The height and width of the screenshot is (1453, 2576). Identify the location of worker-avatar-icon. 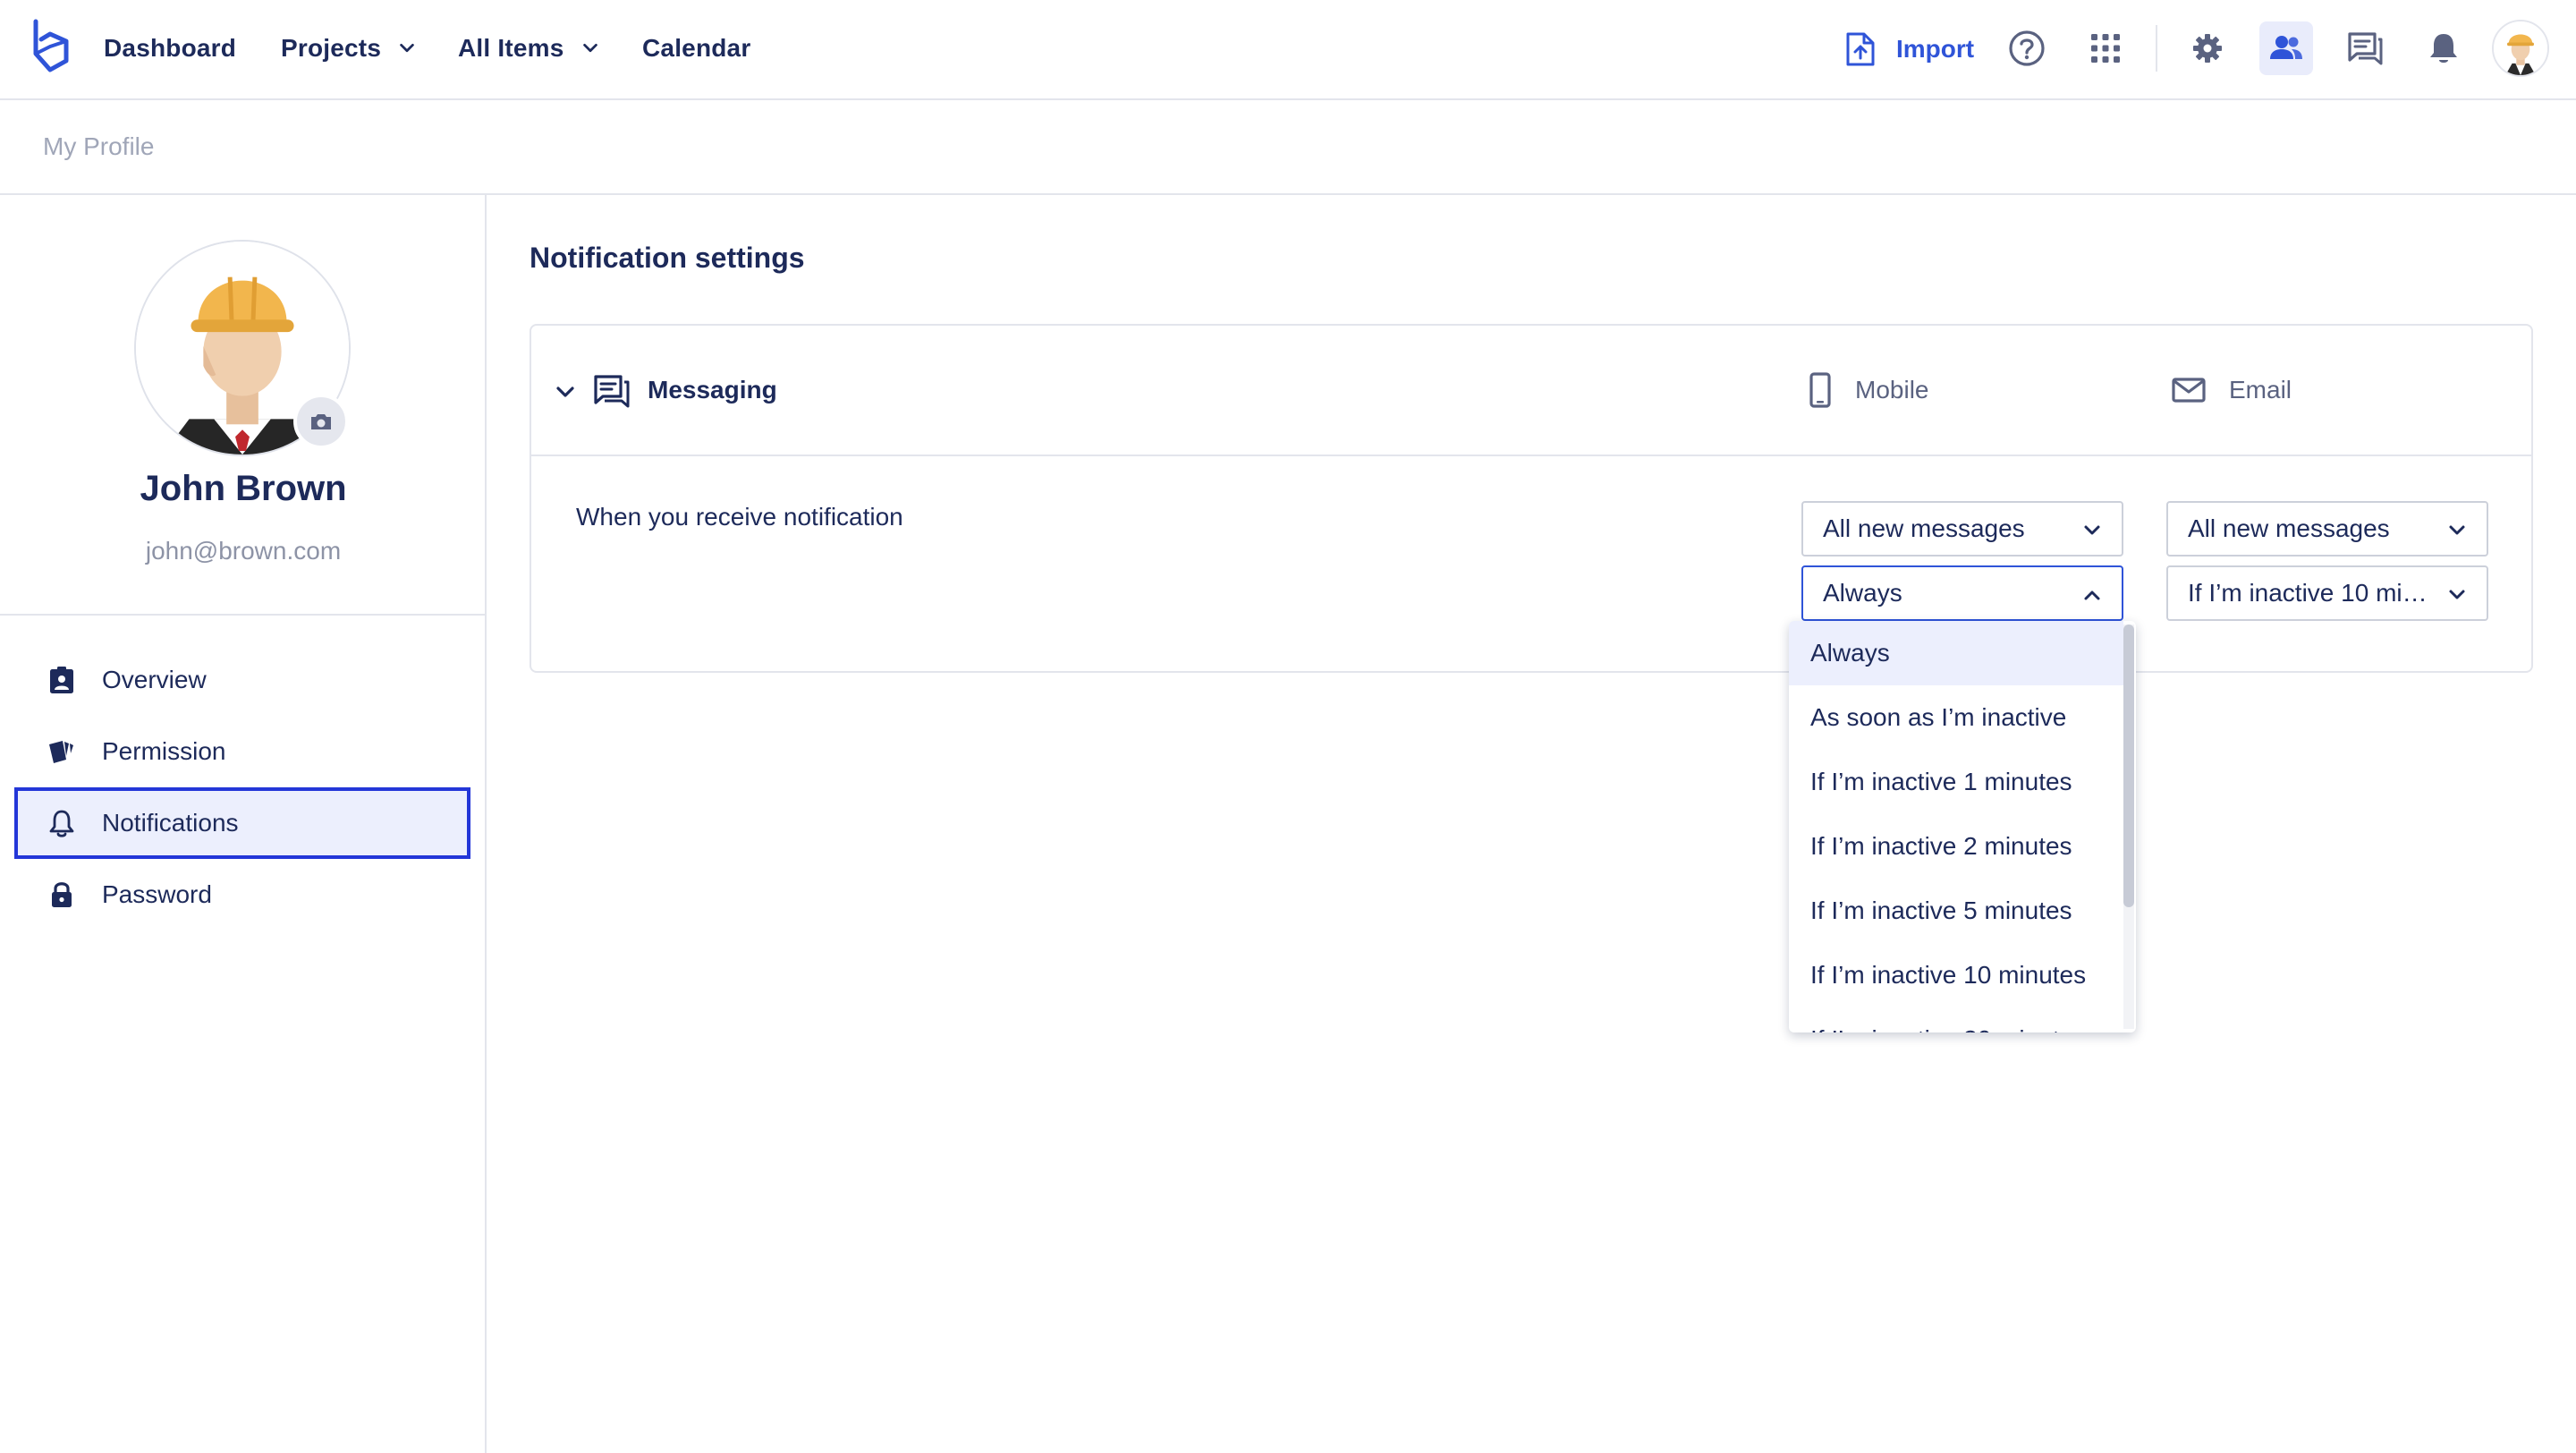
(2520, 48).